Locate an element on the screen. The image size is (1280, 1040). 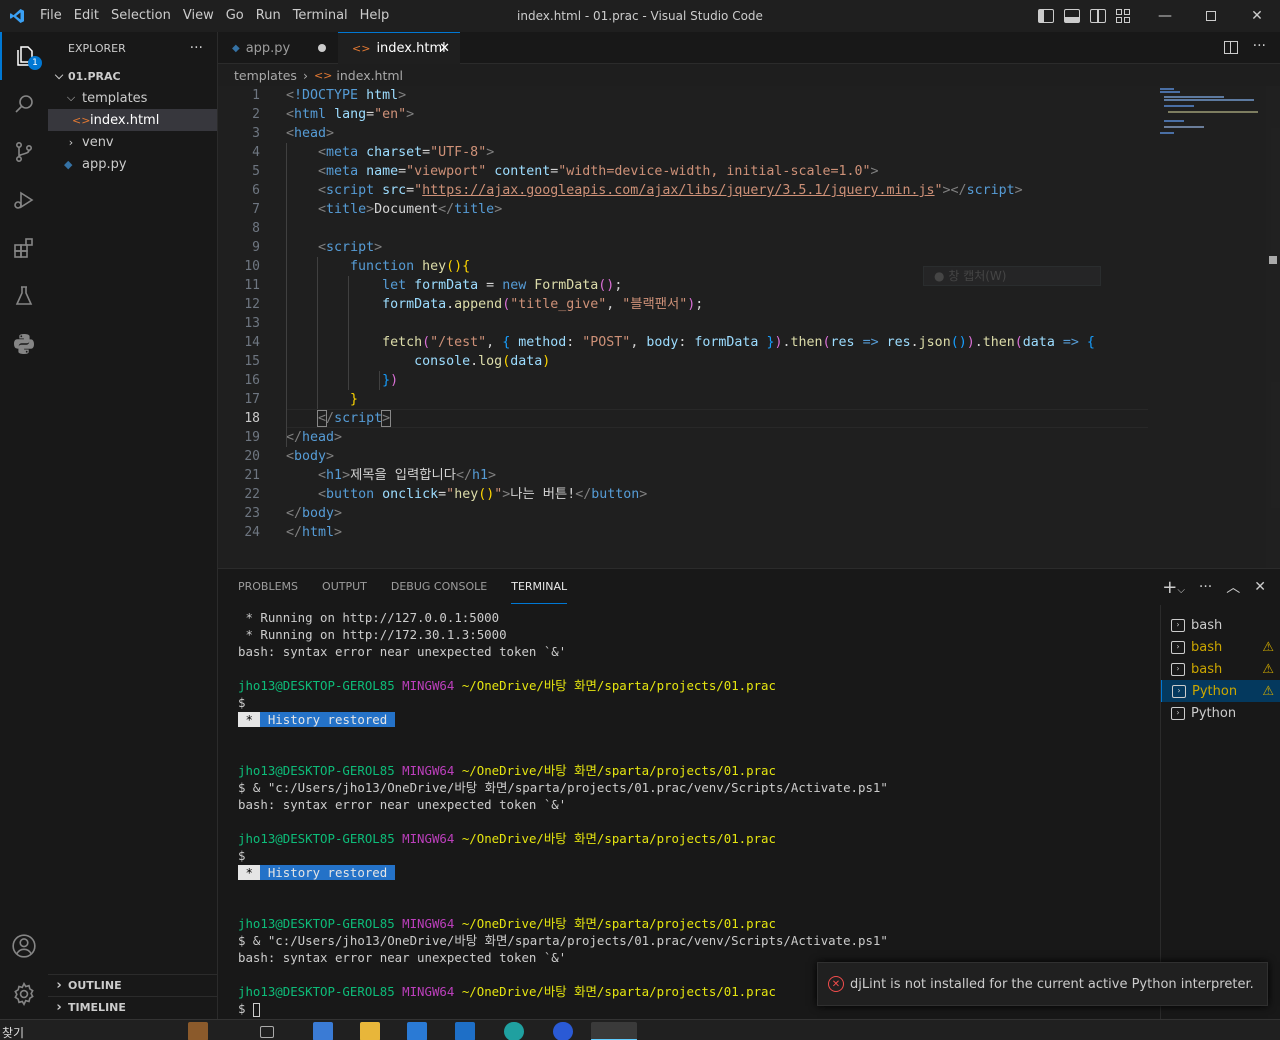
menu-edit: Edit is located at coordinates (86, 16).